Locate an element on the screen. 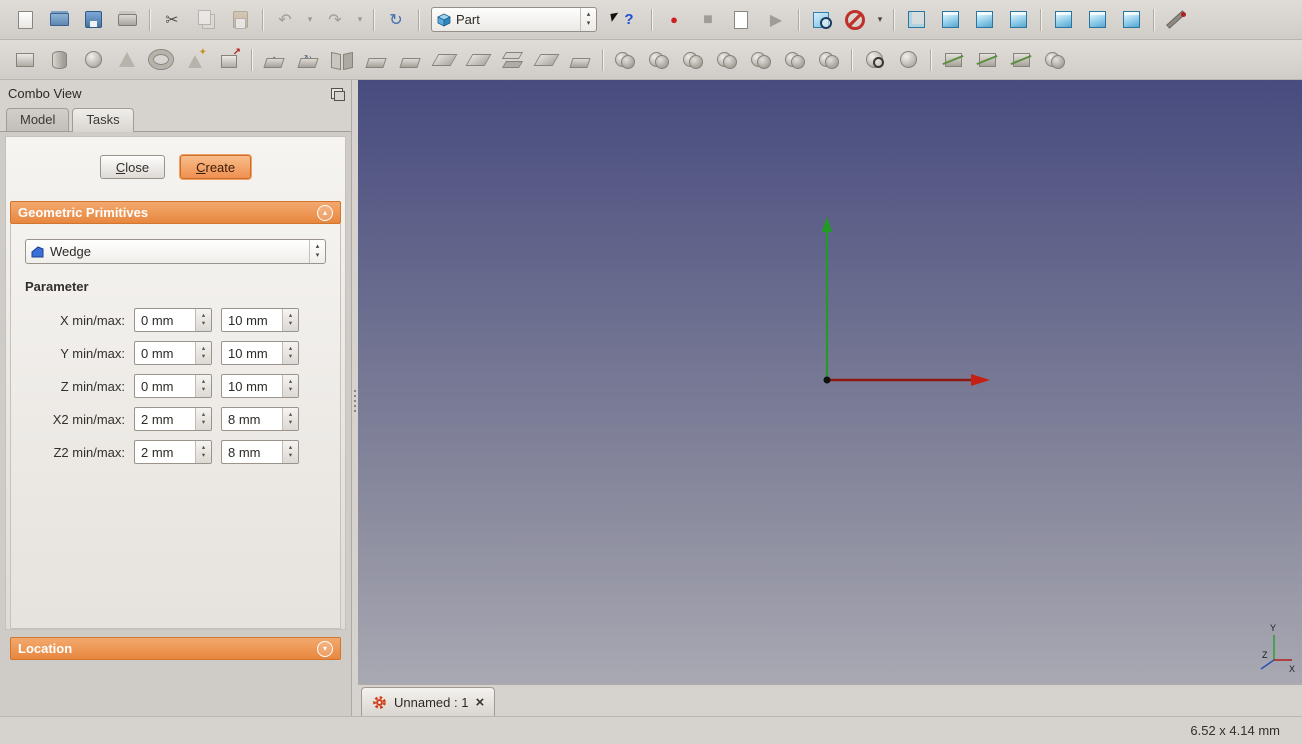 The image size is (1302, 744). part-join-embed-button is located at coordinates (795, 60).